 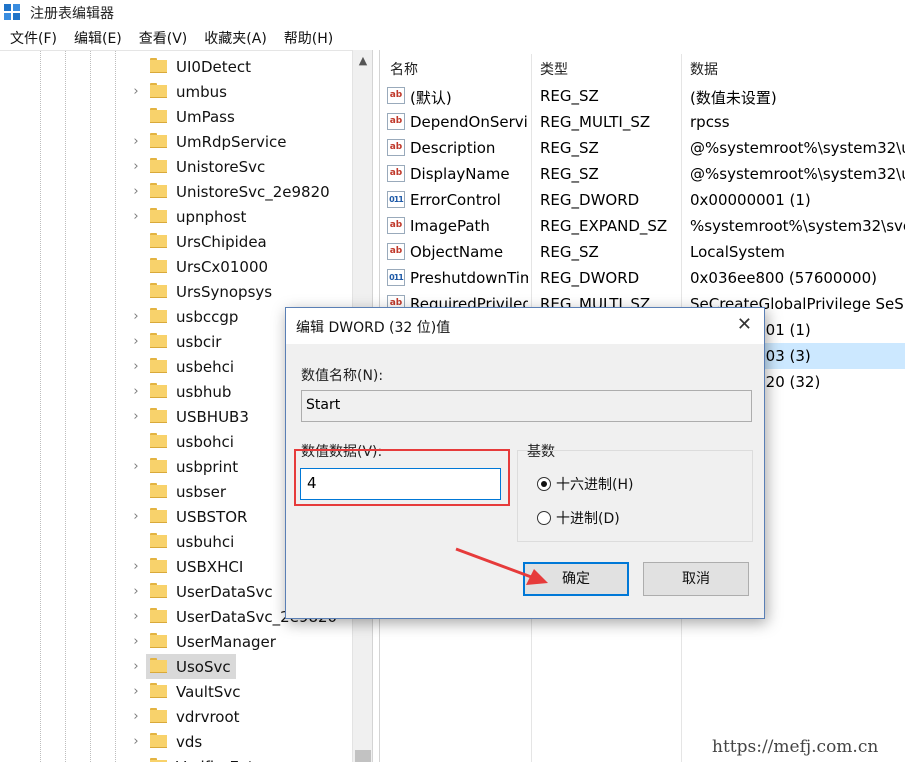 I want to click on tree-item-label: UmRdpService, so click(x=231, y=141).